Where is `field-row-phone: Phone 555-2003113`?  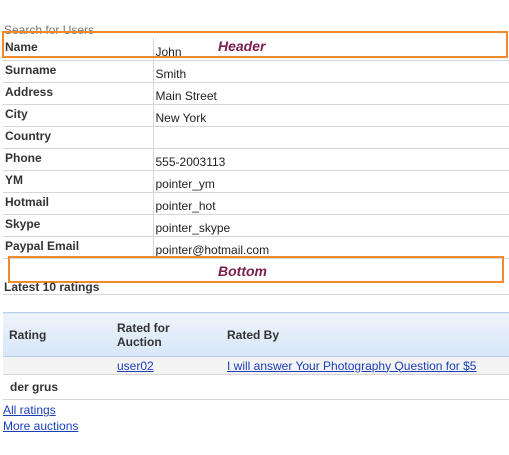 field-row-phone: Phone 555-2003113 is located at coordinates (256, 159).